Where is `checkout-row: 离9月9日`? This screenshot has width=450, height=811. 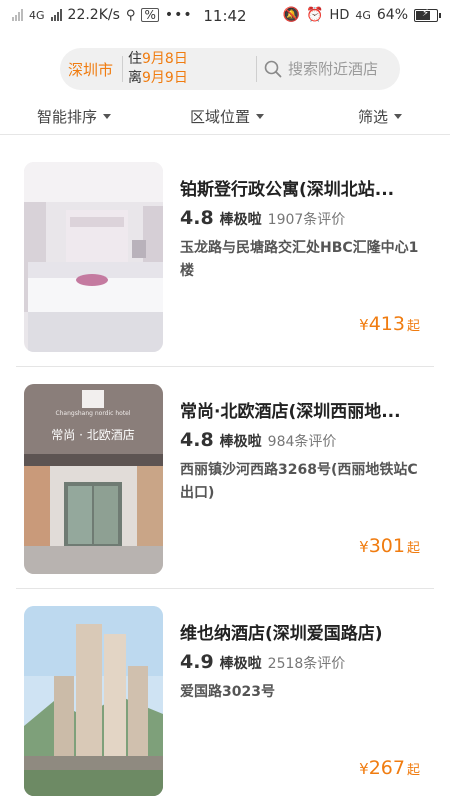
checkout-row: 离9月9日 is located at coordinates (158, 78).